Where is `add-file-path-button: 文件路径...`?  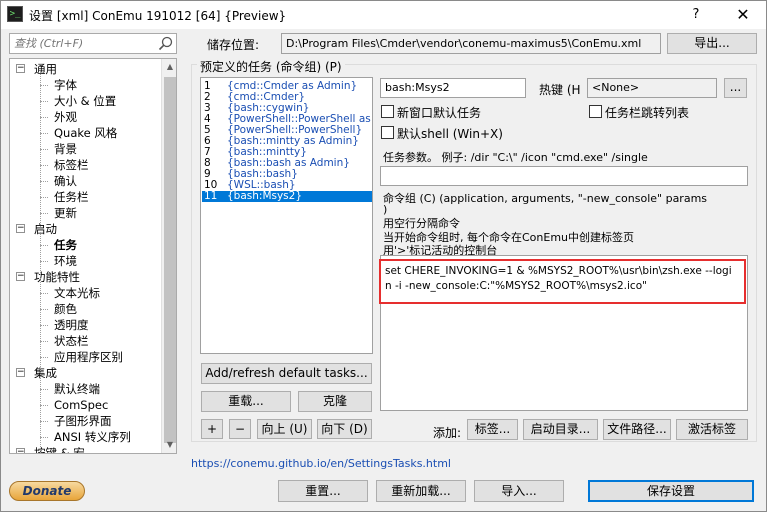 add-file-path-button: 文件路径... is located at coordinates (637, 429).